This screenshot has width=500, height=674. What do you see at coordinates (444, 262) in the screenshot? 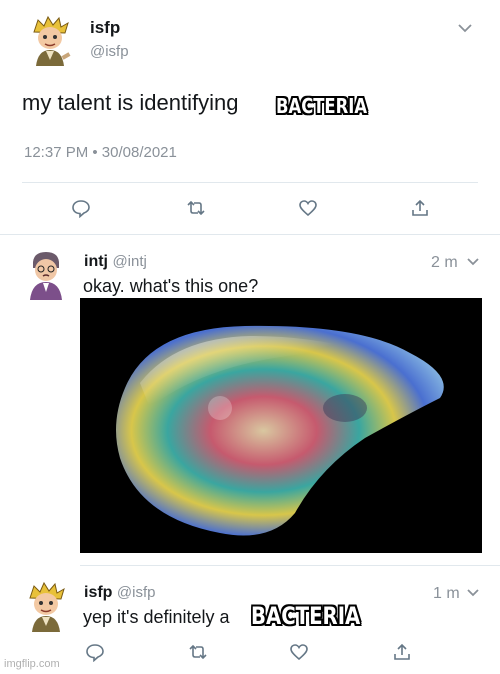
I see `reply-time: 2 m` at bounding box center [444, 262].